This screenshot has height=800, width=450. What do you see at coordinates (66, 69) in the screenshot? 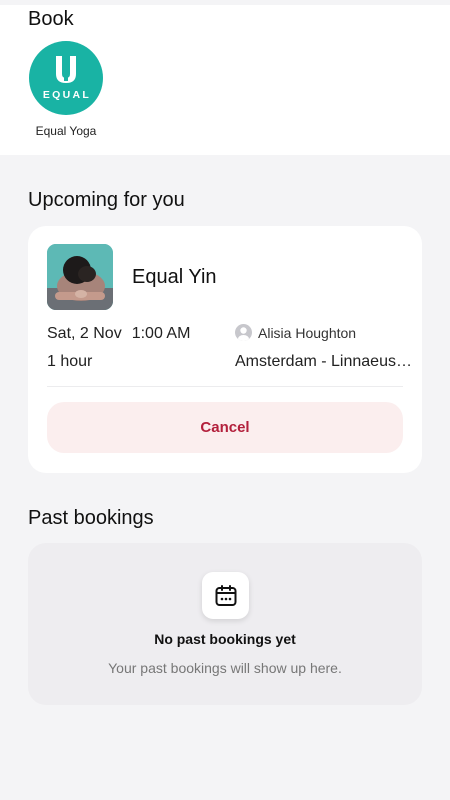
I see `equal-u-logo-icon` at bounding box center [66, 69].